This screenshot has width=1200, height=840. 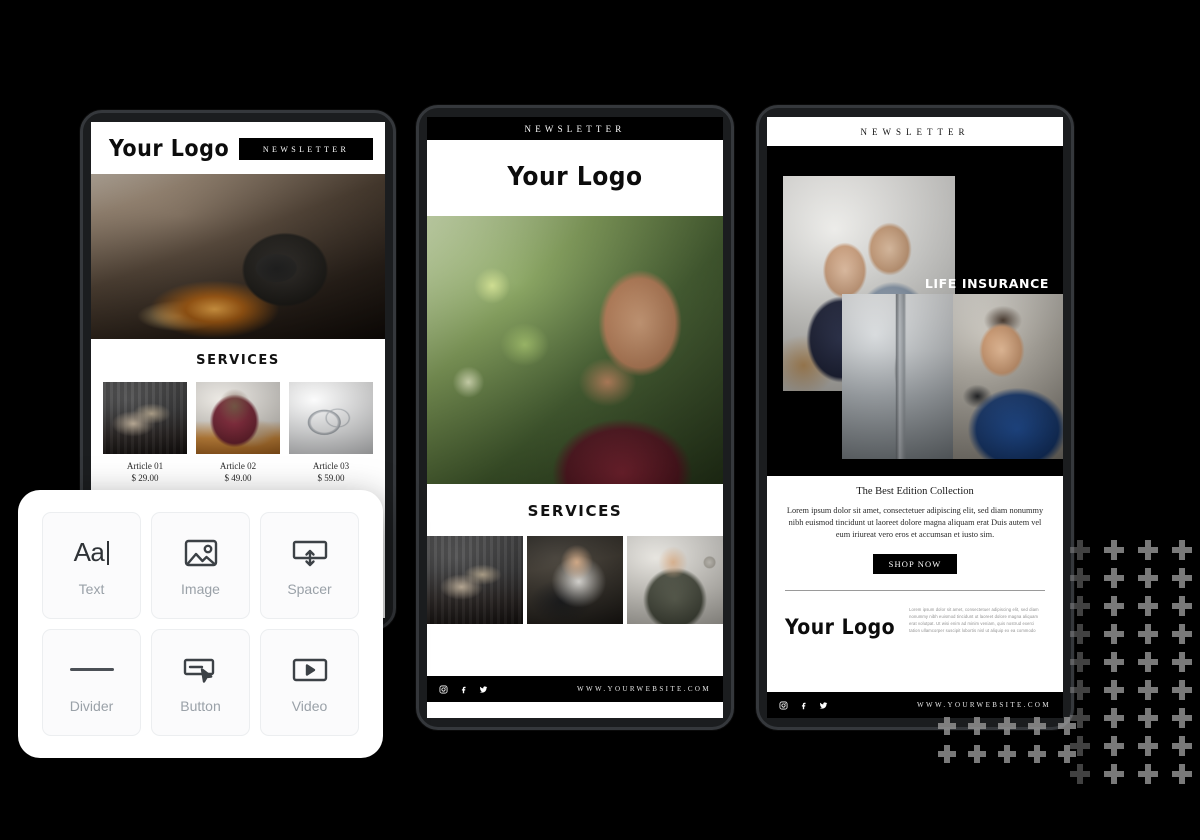 I want to click on video-play-icon, so click(x=310, y=670).